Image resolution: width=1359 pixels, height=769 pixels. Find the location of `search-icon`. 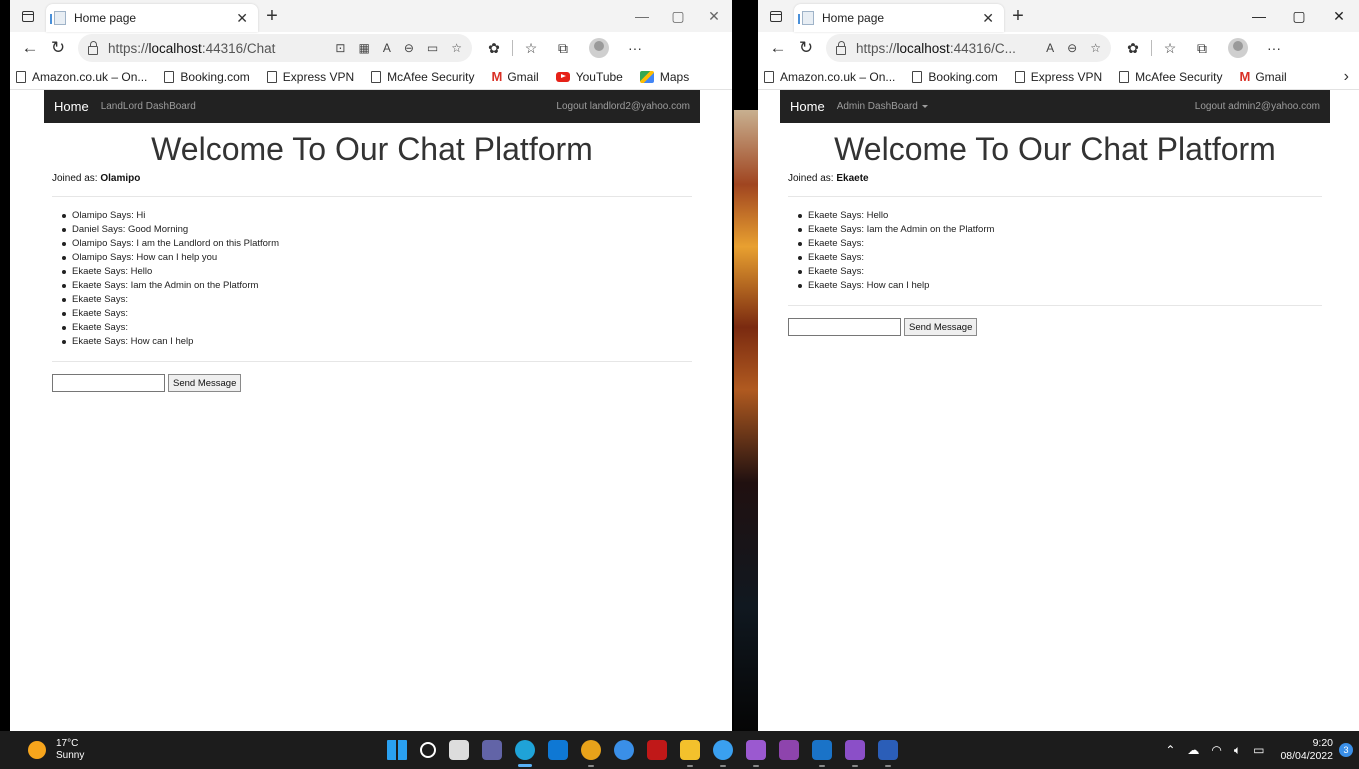

search-icon is located at coordinates (427, 750).